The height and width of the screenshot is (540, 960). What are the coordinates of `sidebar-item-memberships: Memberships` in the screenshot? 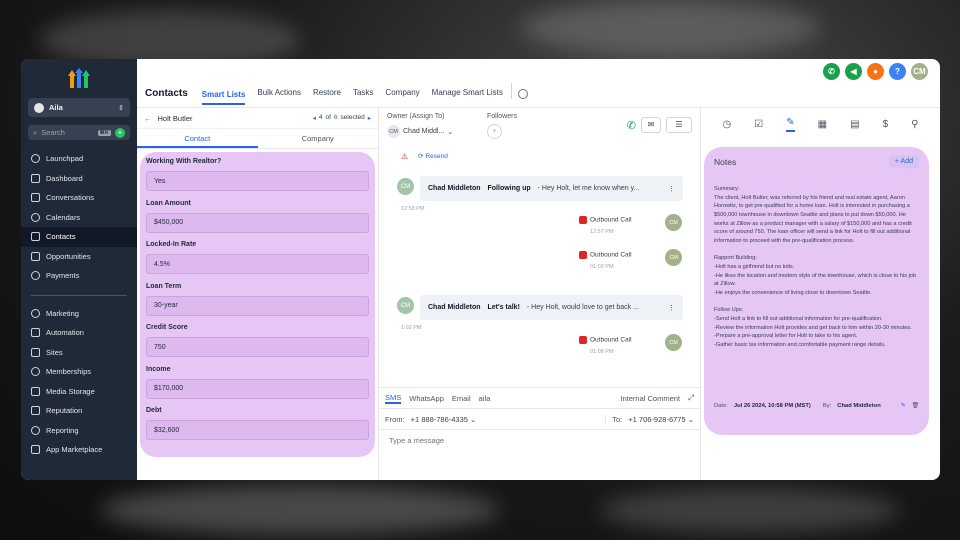 It's located at (79, 372).